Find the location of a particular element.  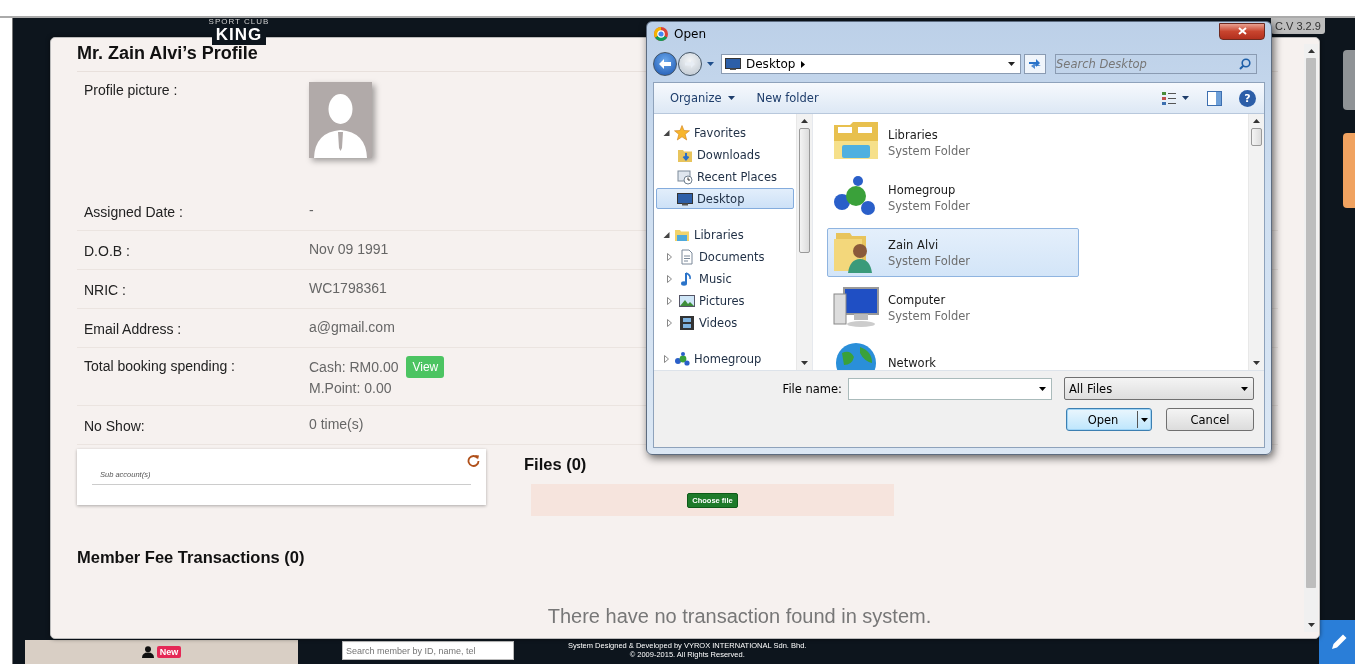

field-value: WC1798361 is located at coordinates (348, 288).